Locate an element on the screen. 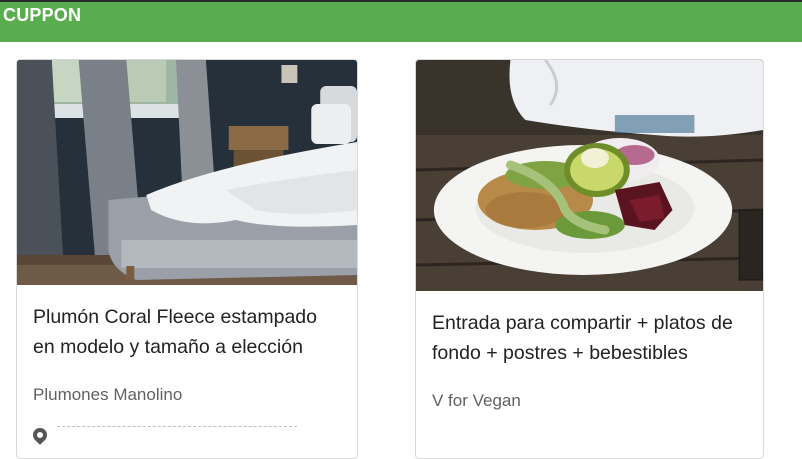 Image resolution: width=802 pixels, height=459 pixels. deal-vendor: Plumones Manolino is located at coordinates (108, 394).